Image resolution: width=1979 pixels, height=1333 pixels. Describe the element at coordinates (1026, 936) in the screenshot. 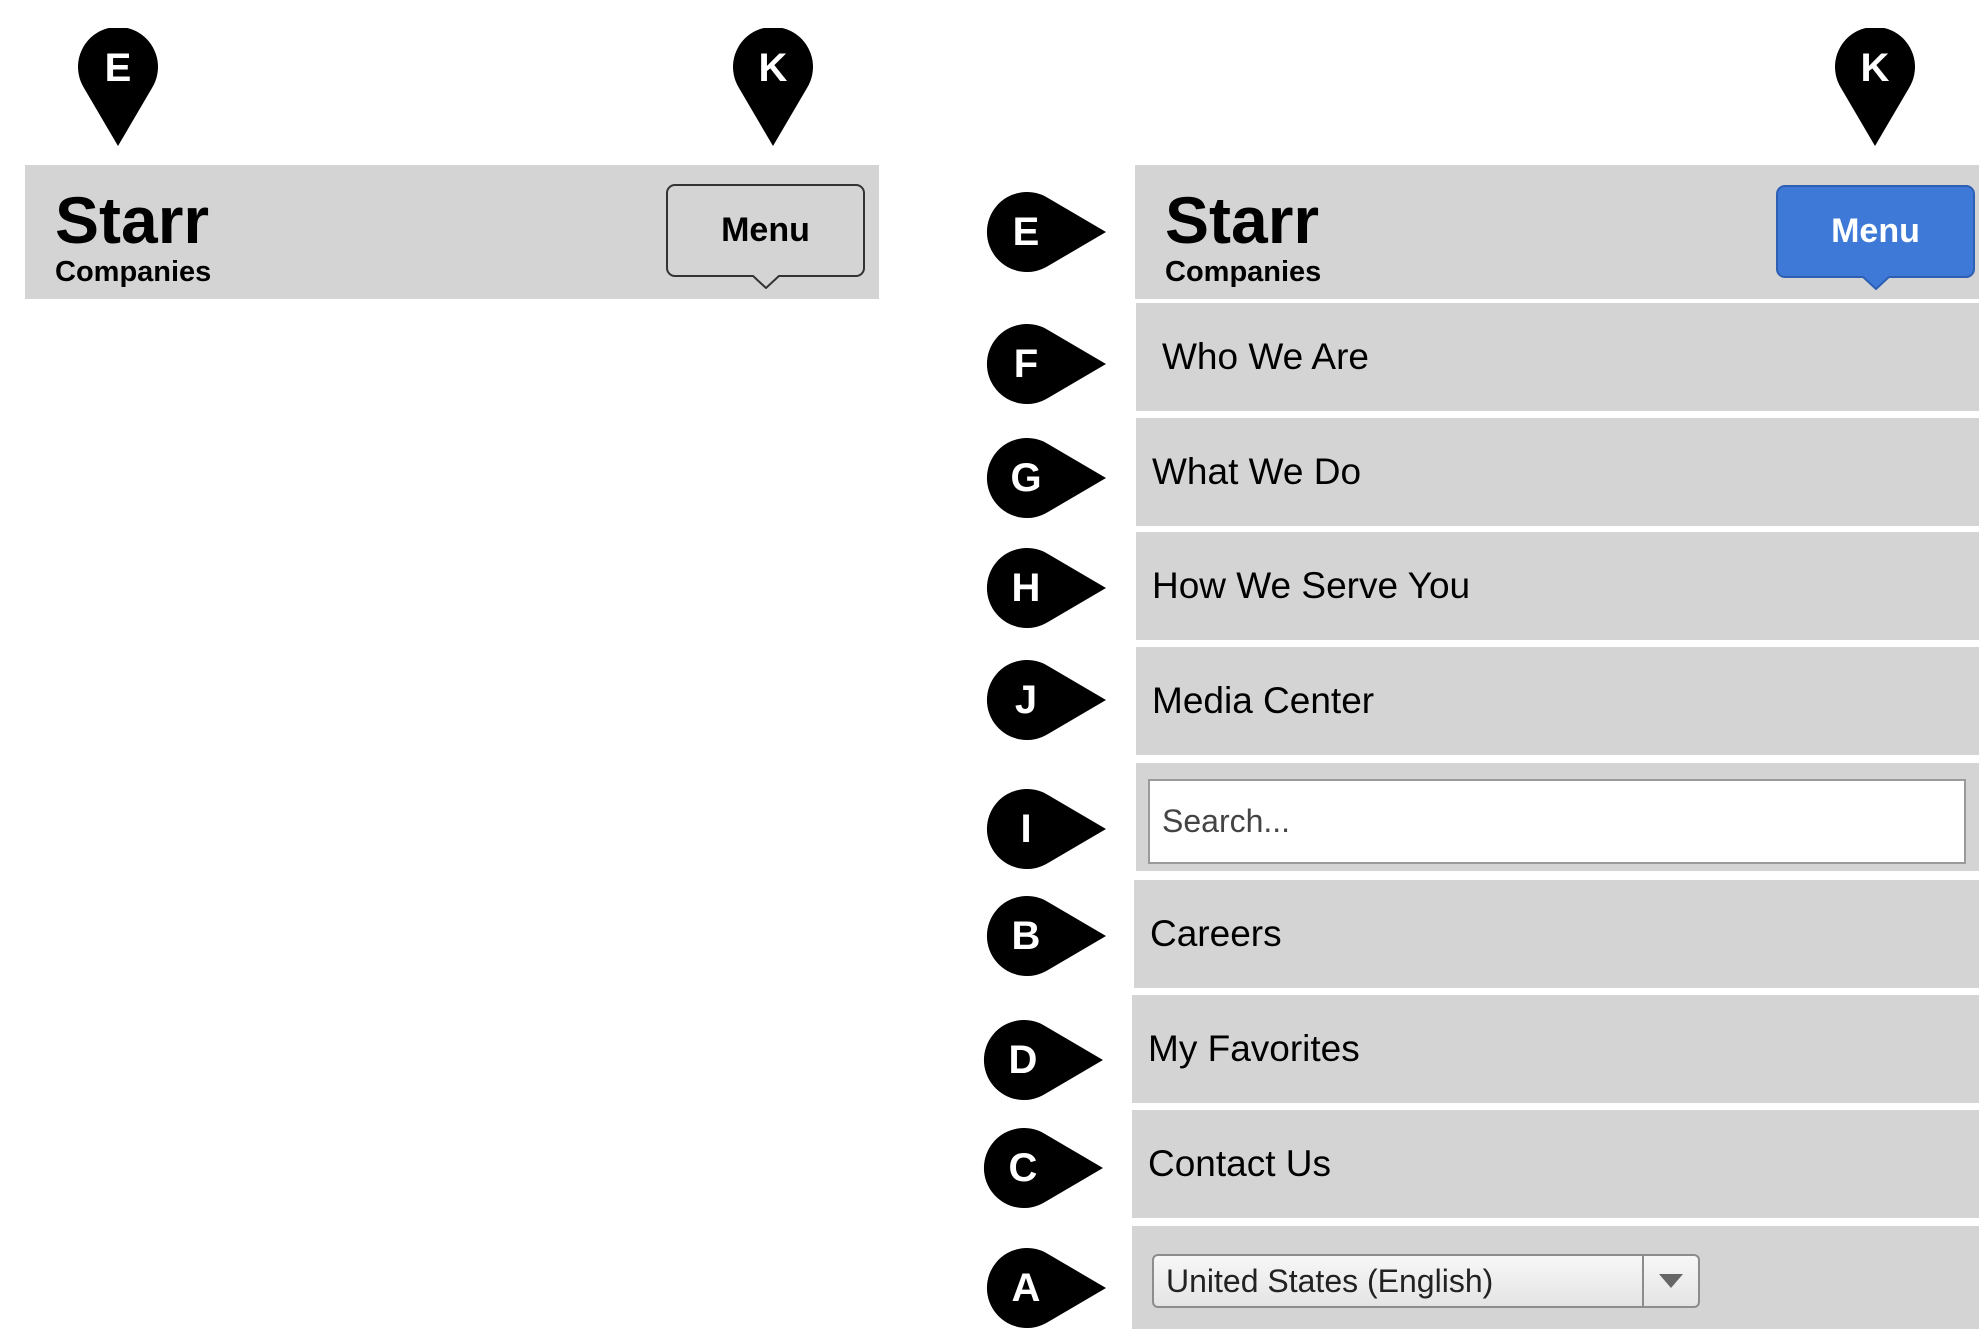

I see `marker-label: B` at that location.